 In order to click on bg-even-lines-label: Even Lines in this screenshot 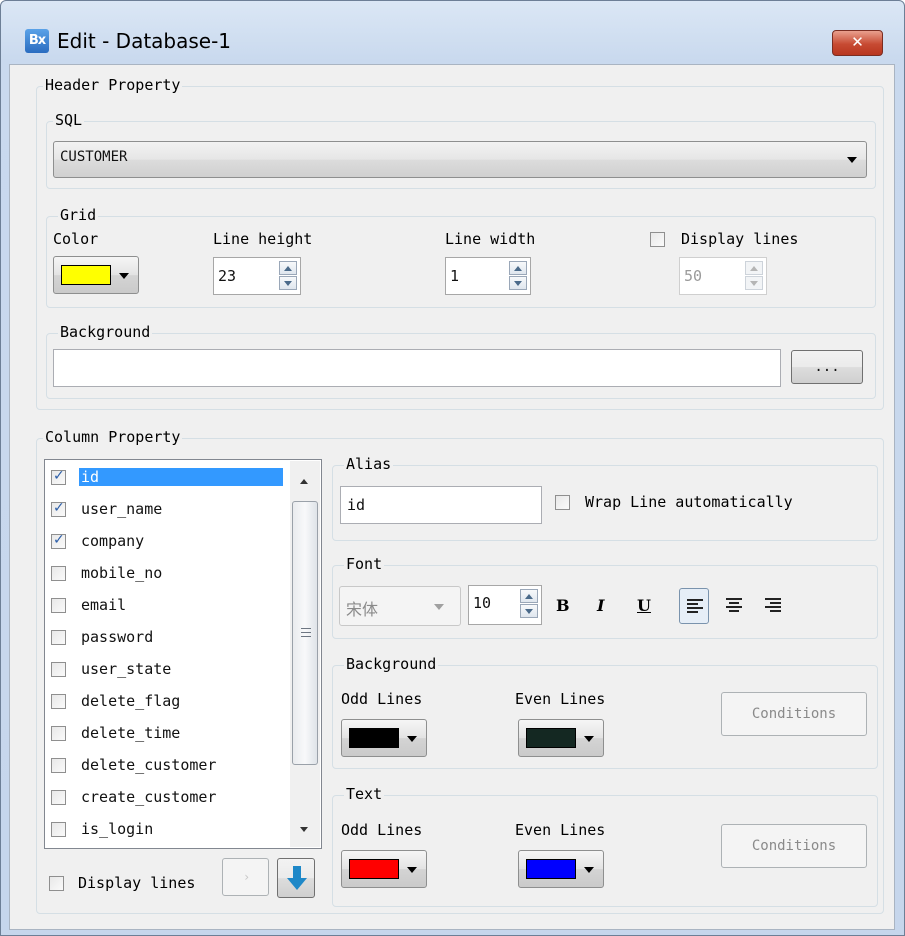, I will do `click(560, 699)`.